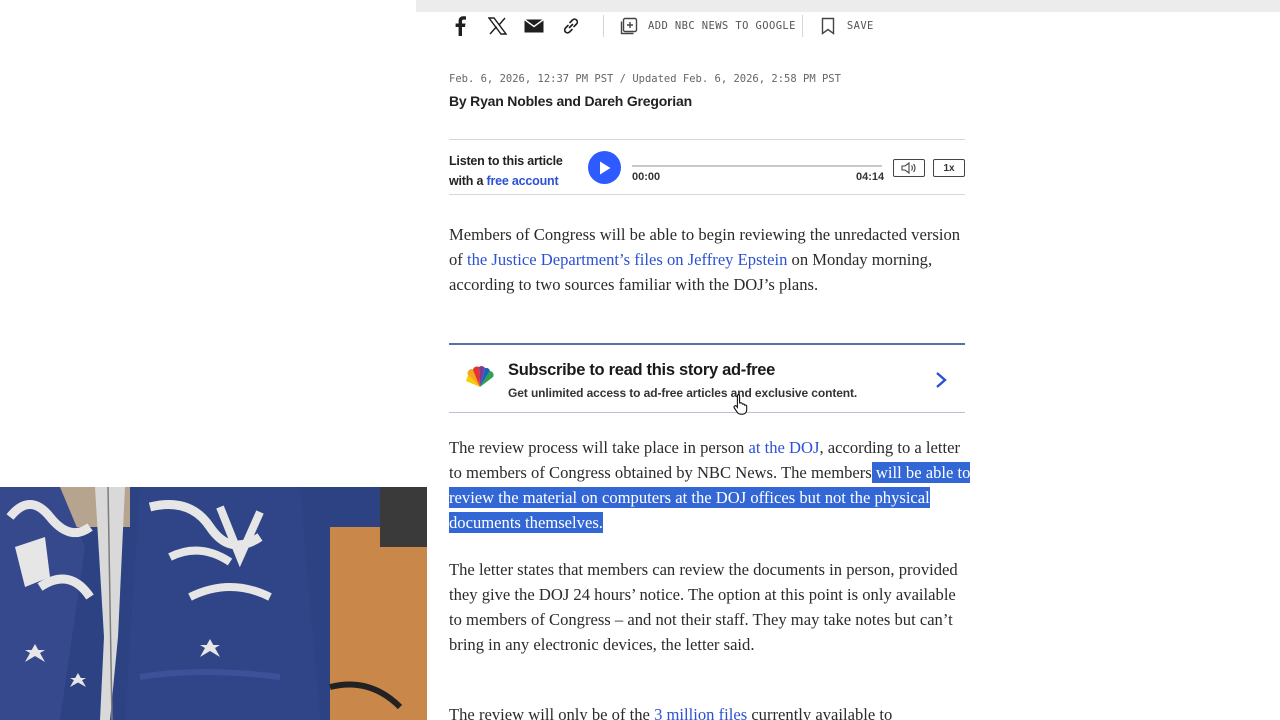  What do you see at coordinates (740, 404) in the screenshot?
I see `hand-cursor-icon` at bounding box center [740, 404].